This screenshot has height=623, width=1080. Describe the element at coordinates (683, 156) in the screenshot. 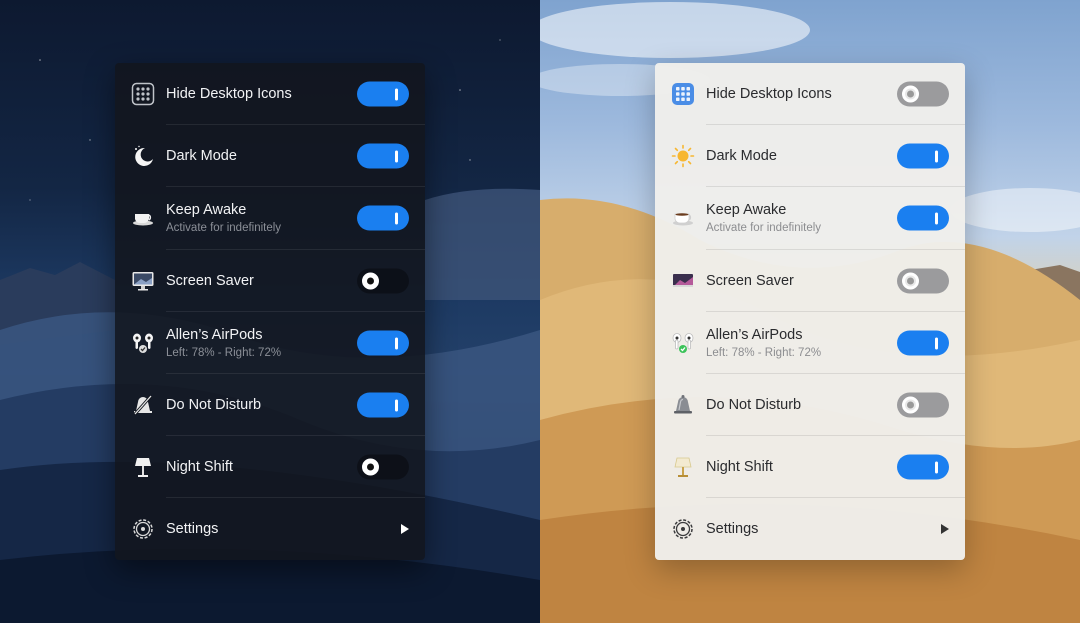

I see `sun-icon` at that location.